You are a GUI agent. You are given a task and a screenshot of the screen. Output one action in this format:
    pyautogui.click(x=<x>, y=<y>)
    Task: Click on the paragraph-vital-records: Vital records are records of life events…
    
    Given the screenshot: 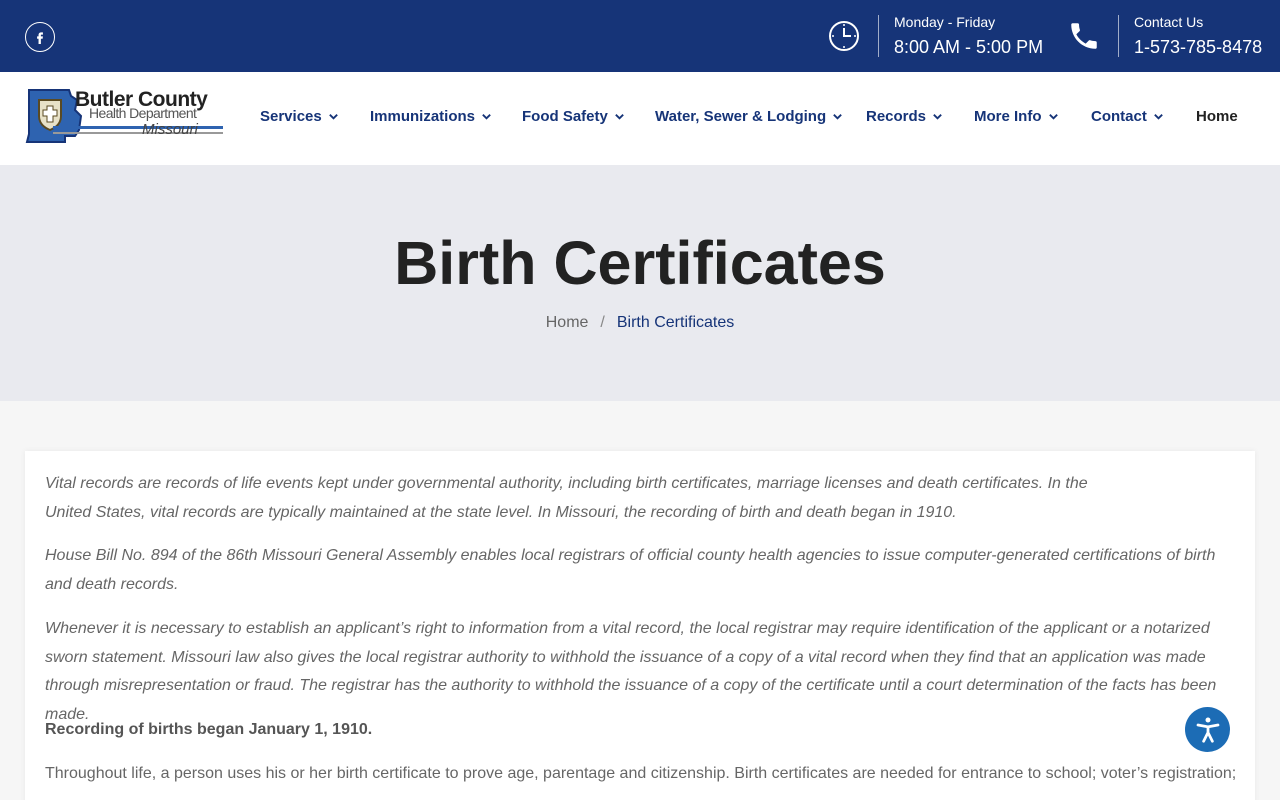 What is the action you would take?
    pyautogui.click(x=566, y=498)
    